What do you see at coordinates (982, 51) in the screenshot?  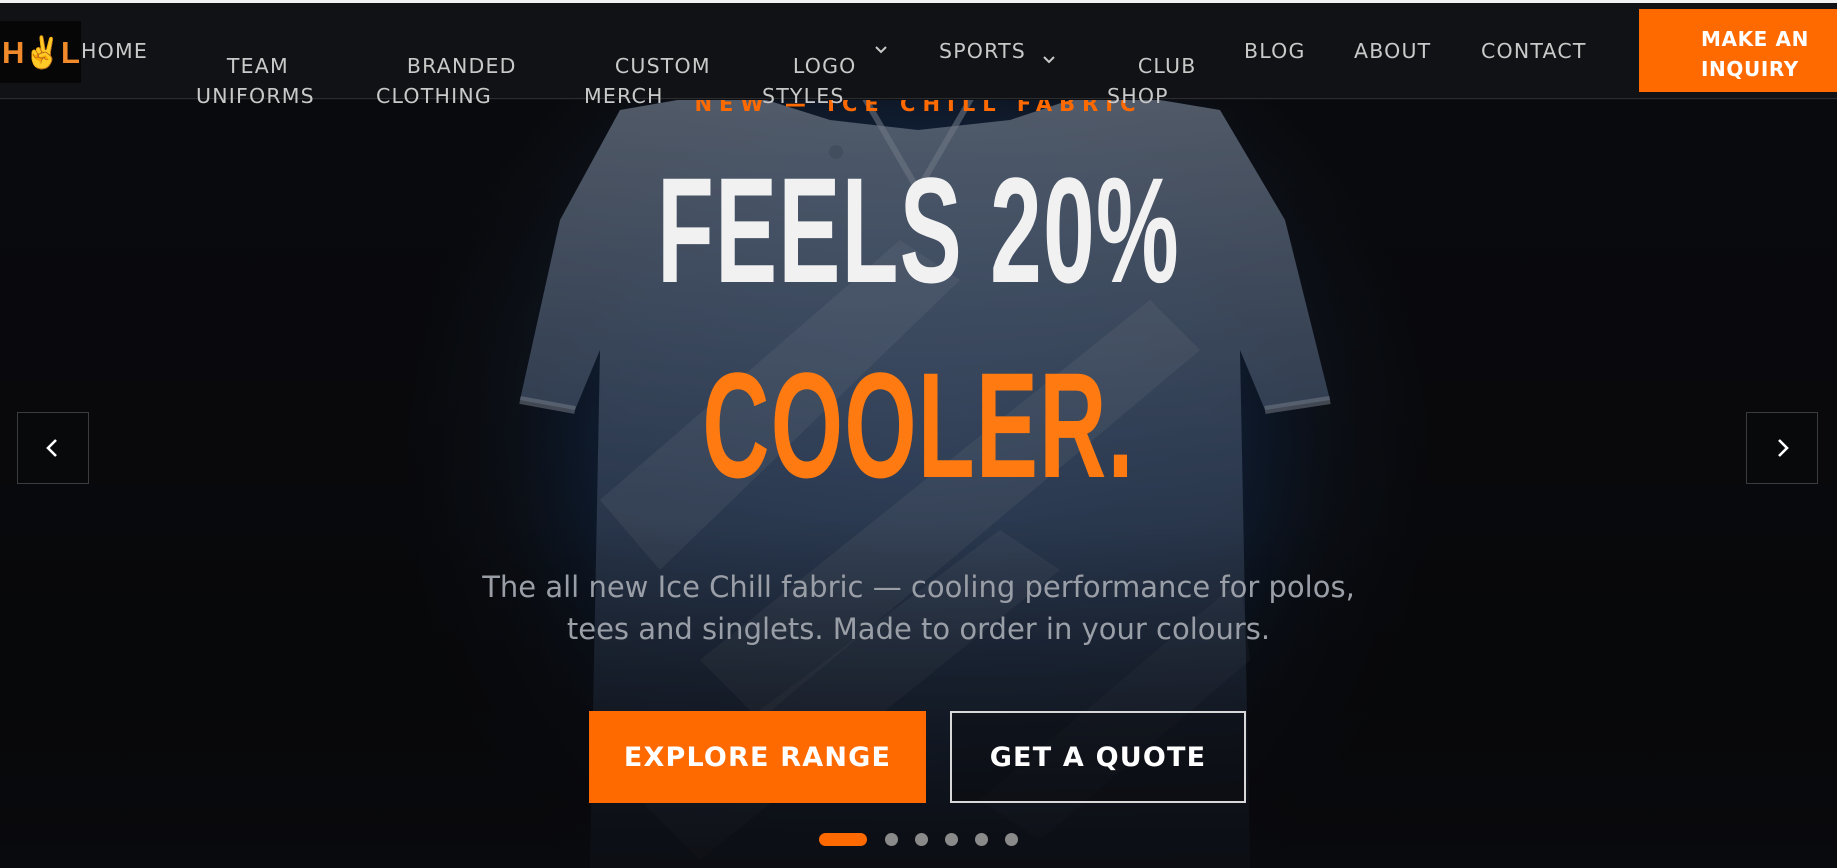 I see `nav-item-label: SPORTS` at bounding box center [982, 51].